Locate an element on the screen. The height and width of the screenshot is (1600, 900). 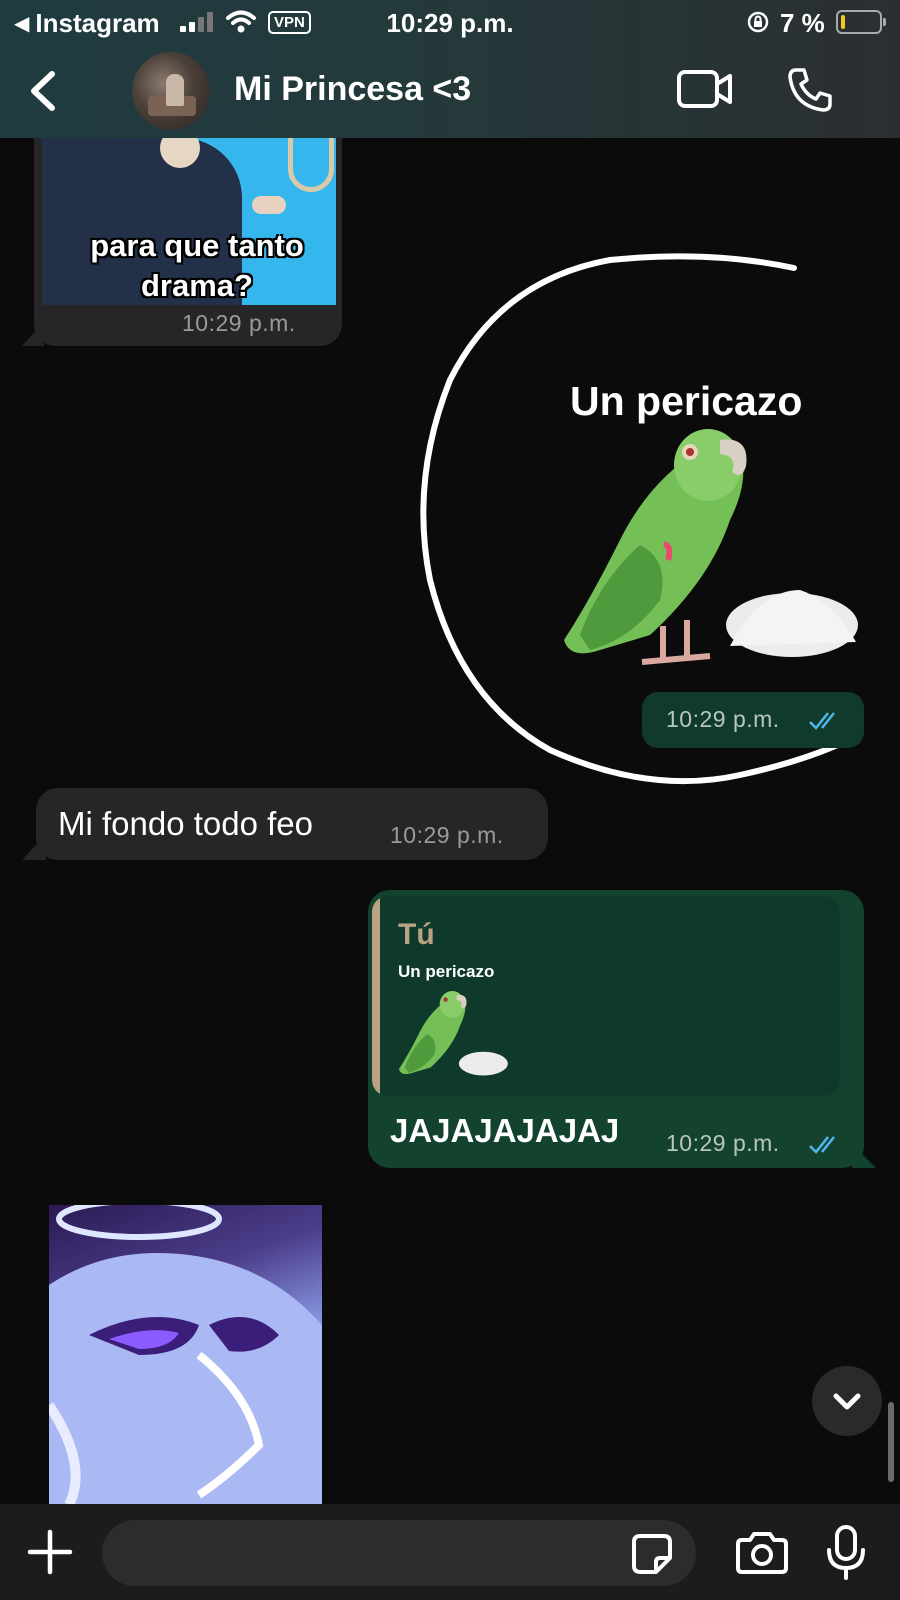
reply-text: JAJAJAJAJAJ is located at coordinates (505, 1130).